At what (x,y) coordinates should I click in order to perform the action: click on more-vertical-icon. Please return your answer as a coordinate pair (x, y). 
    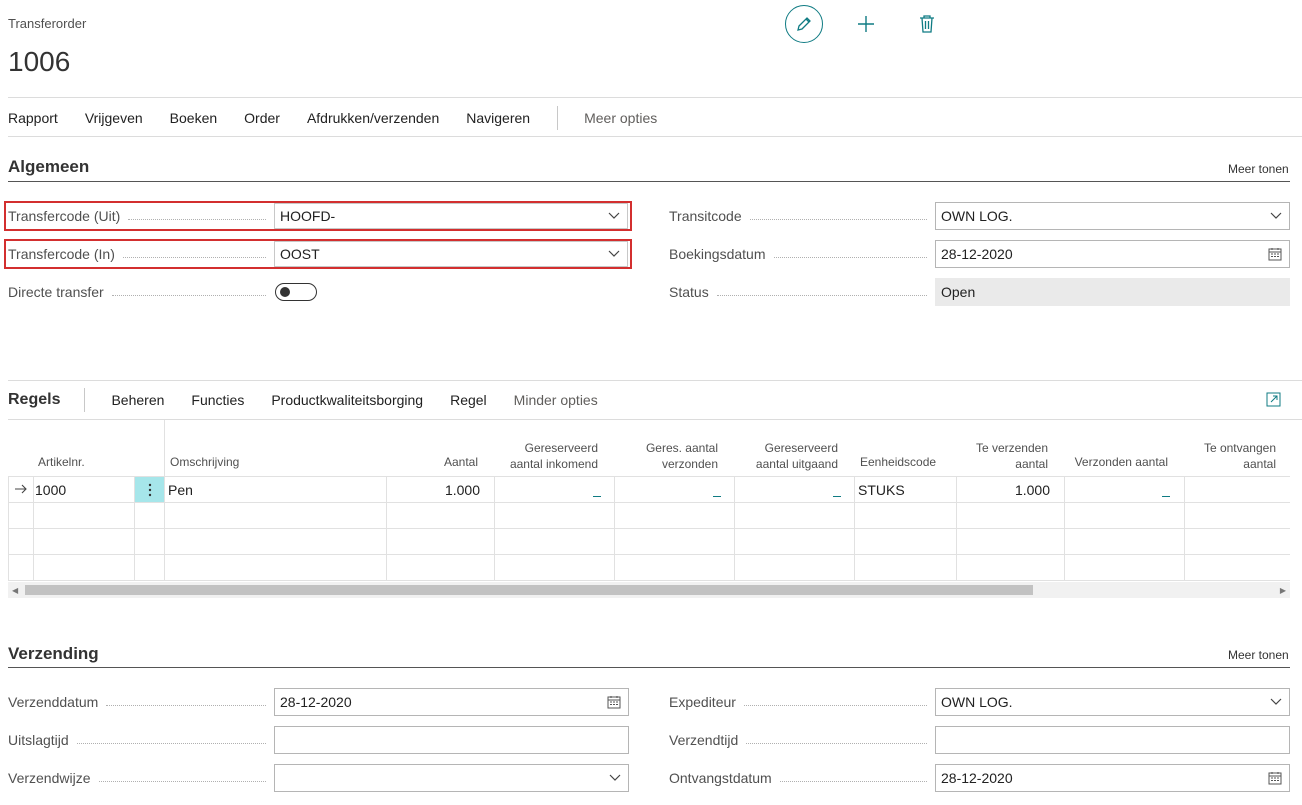
    Looking at the image, I should click on (149, 489).